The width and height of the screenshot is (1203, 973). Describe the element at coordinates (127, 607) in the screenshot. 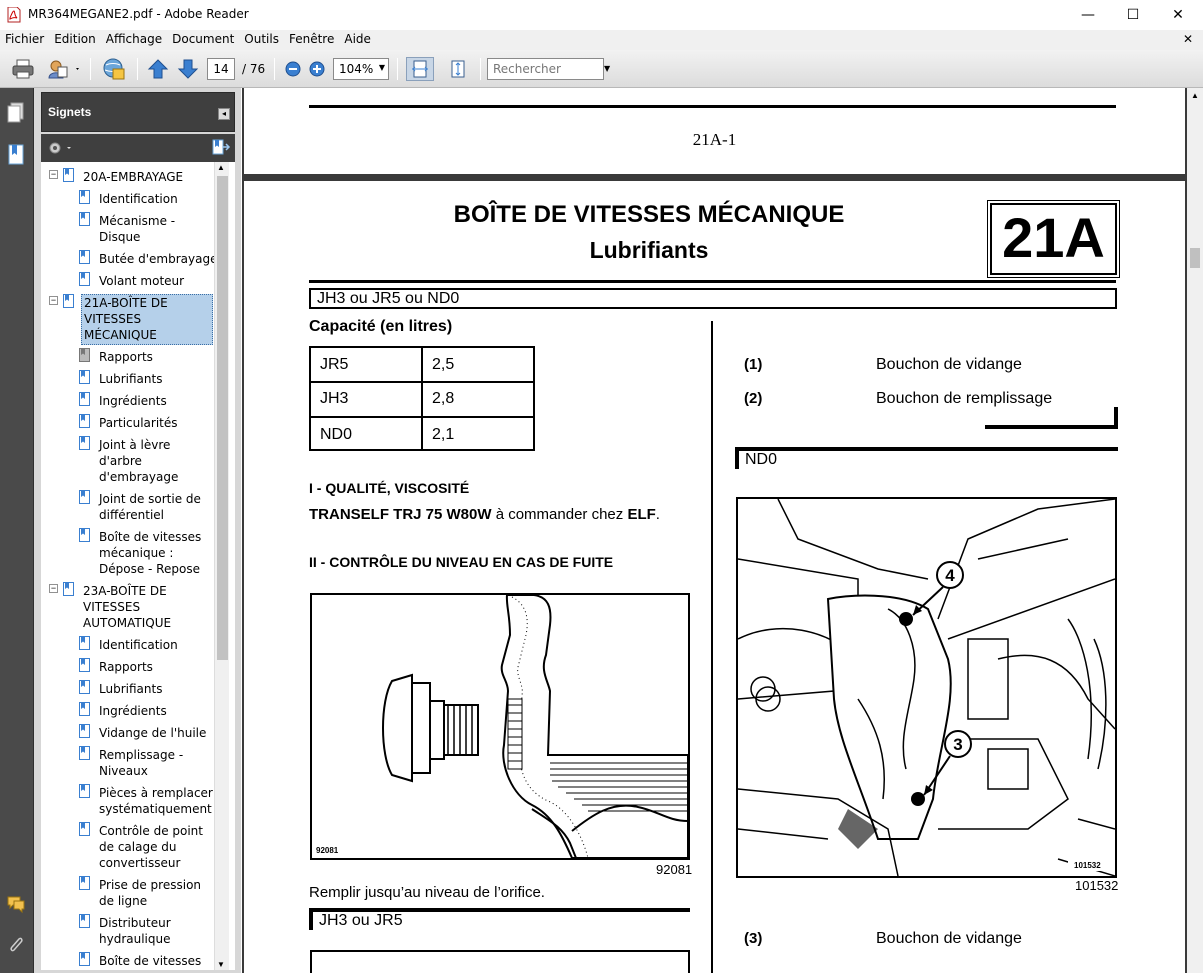

I see `bookmark-item: 23A-BOÎTE DE VITESSES AUTOMATIQUE` at that location.